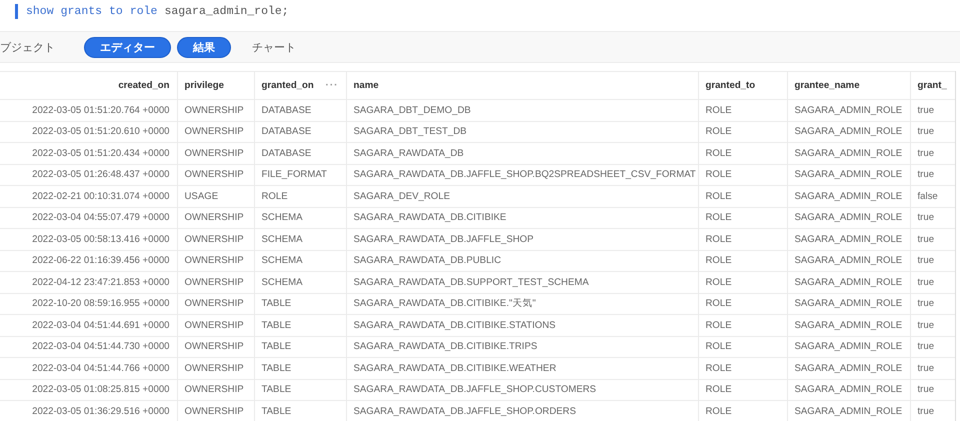 The height and width of the screenshot is (421, 960). I want to click on column-header: granted_on, so click(288, 85).